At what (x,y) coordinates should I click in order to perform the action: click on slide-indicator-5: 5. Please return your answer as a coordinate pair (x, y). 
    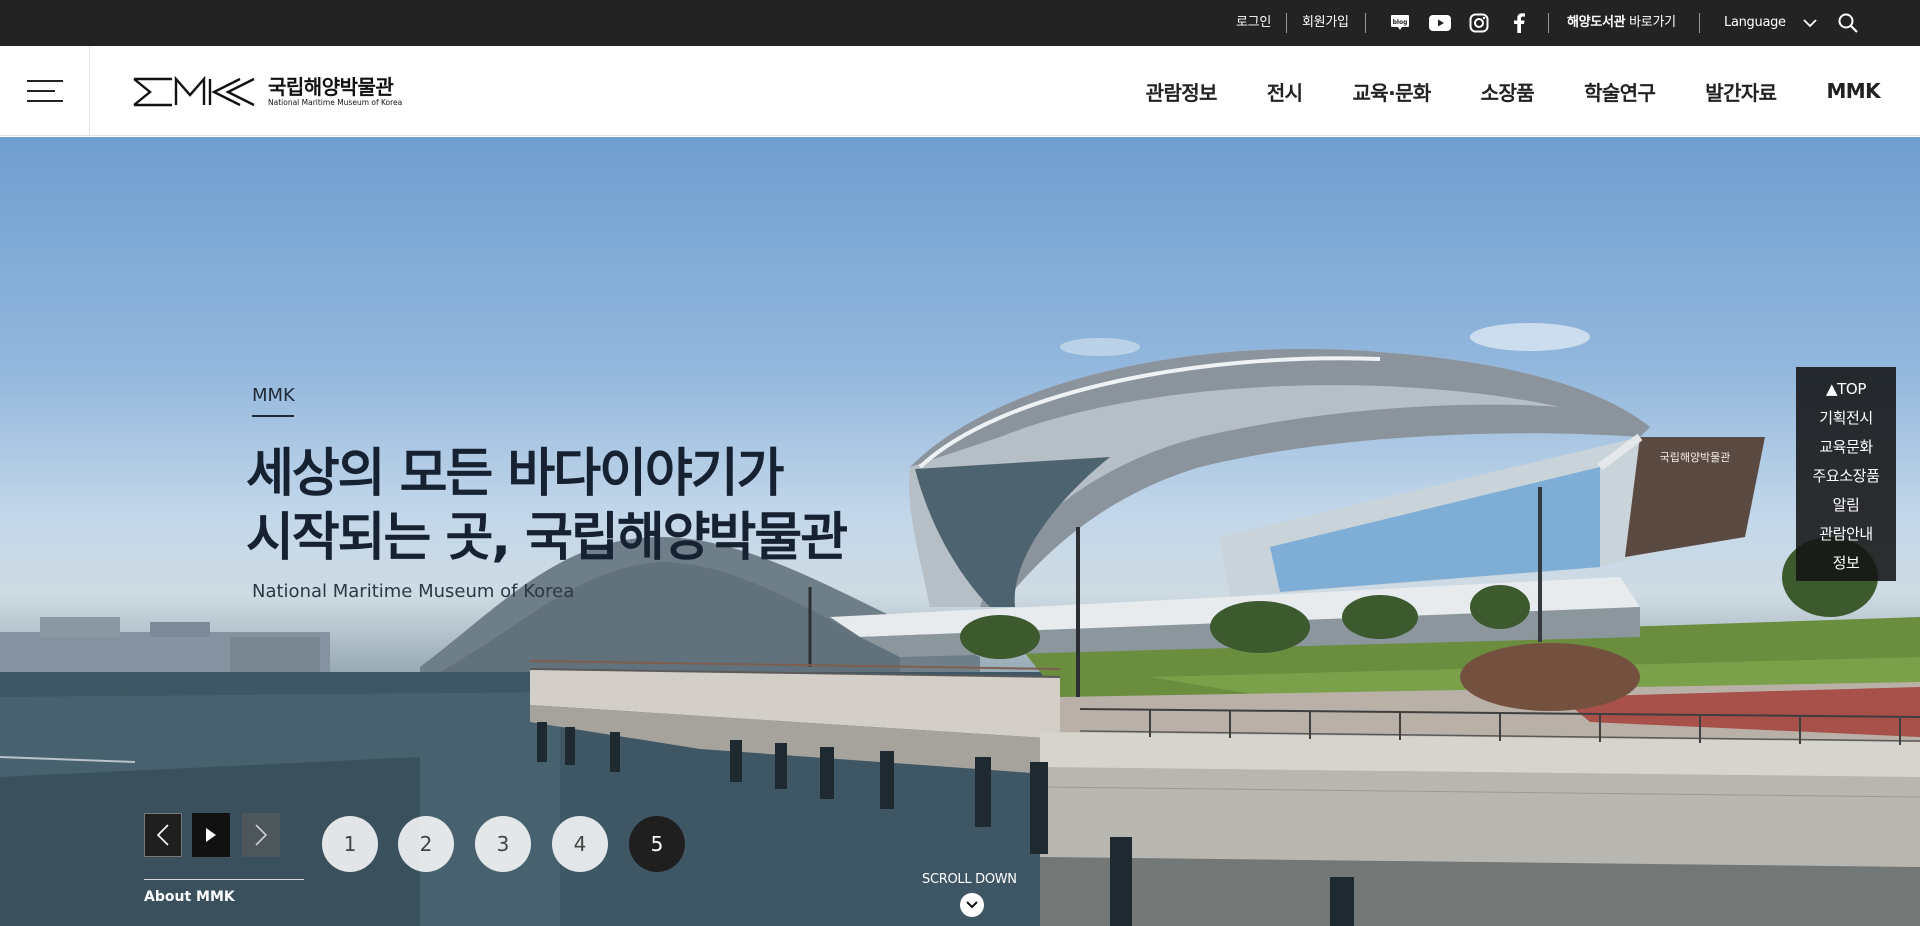
    Looking at the image, I should click on (657, 844).